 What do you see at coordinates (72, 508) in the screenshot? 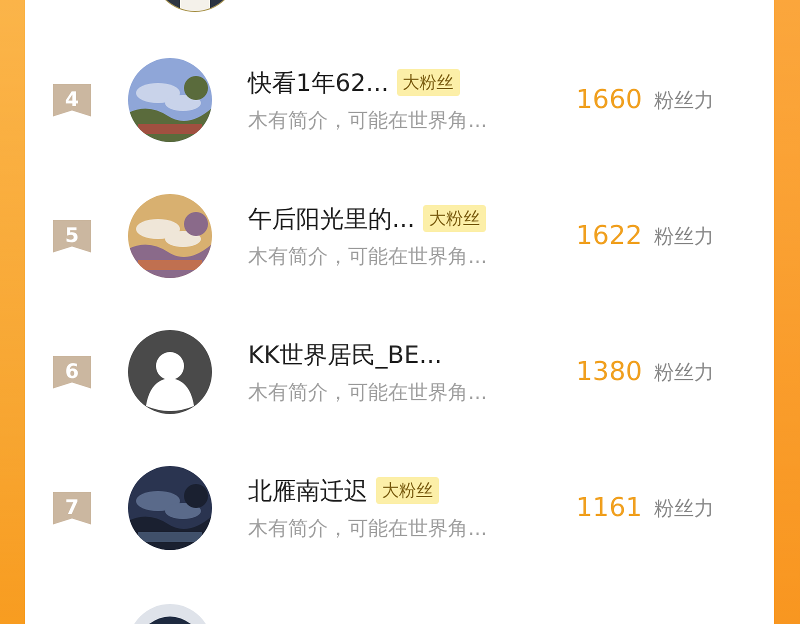
I see `rank-badge: 7` at bounding box center [72, 508].